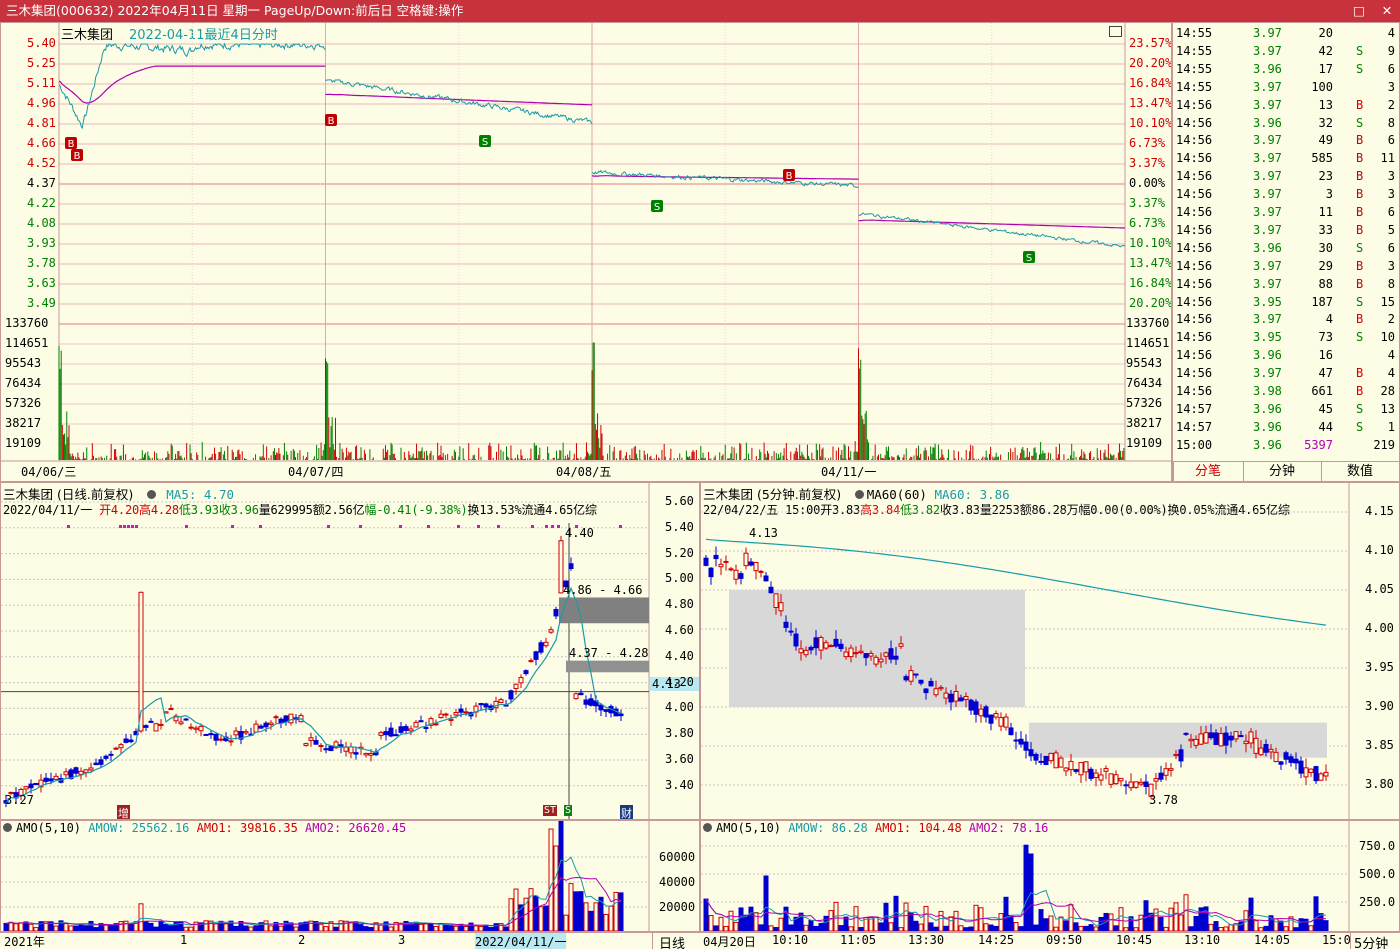 The image size is (1400, 949). Describe the element at coordinates (1391, 319) in the screenshot. I see `tick-n: 2` at that location.